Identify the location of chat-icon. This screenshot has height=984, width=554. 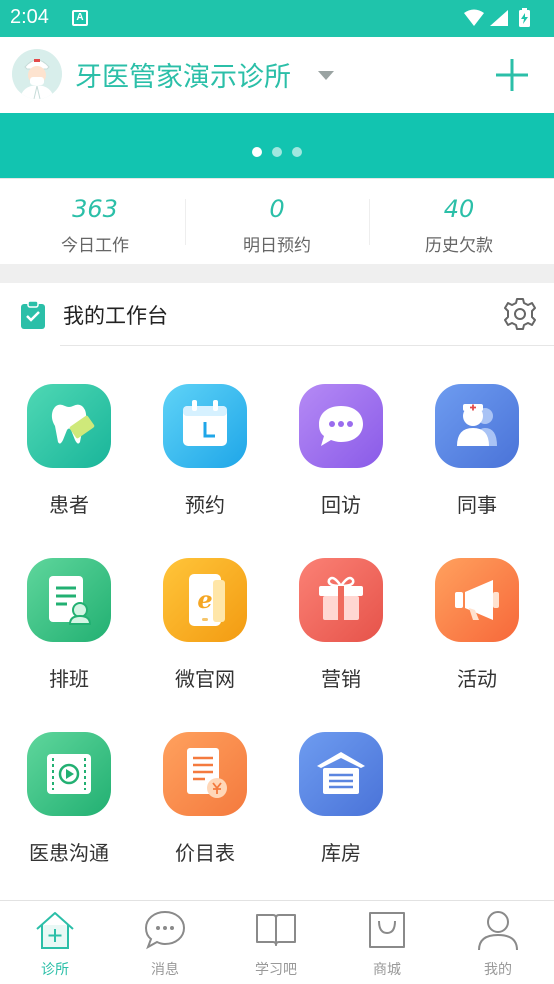
(341, 426).